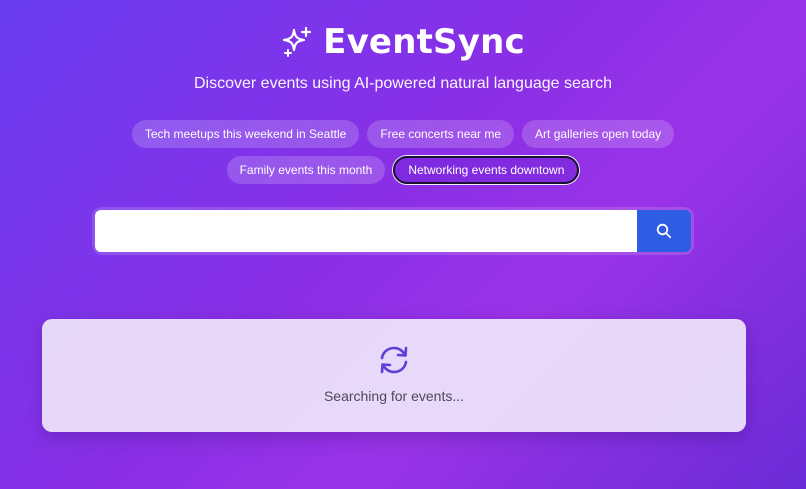 The width and height of the screenshot is (806, 489). I want to click on search-button, so click(664, 231).